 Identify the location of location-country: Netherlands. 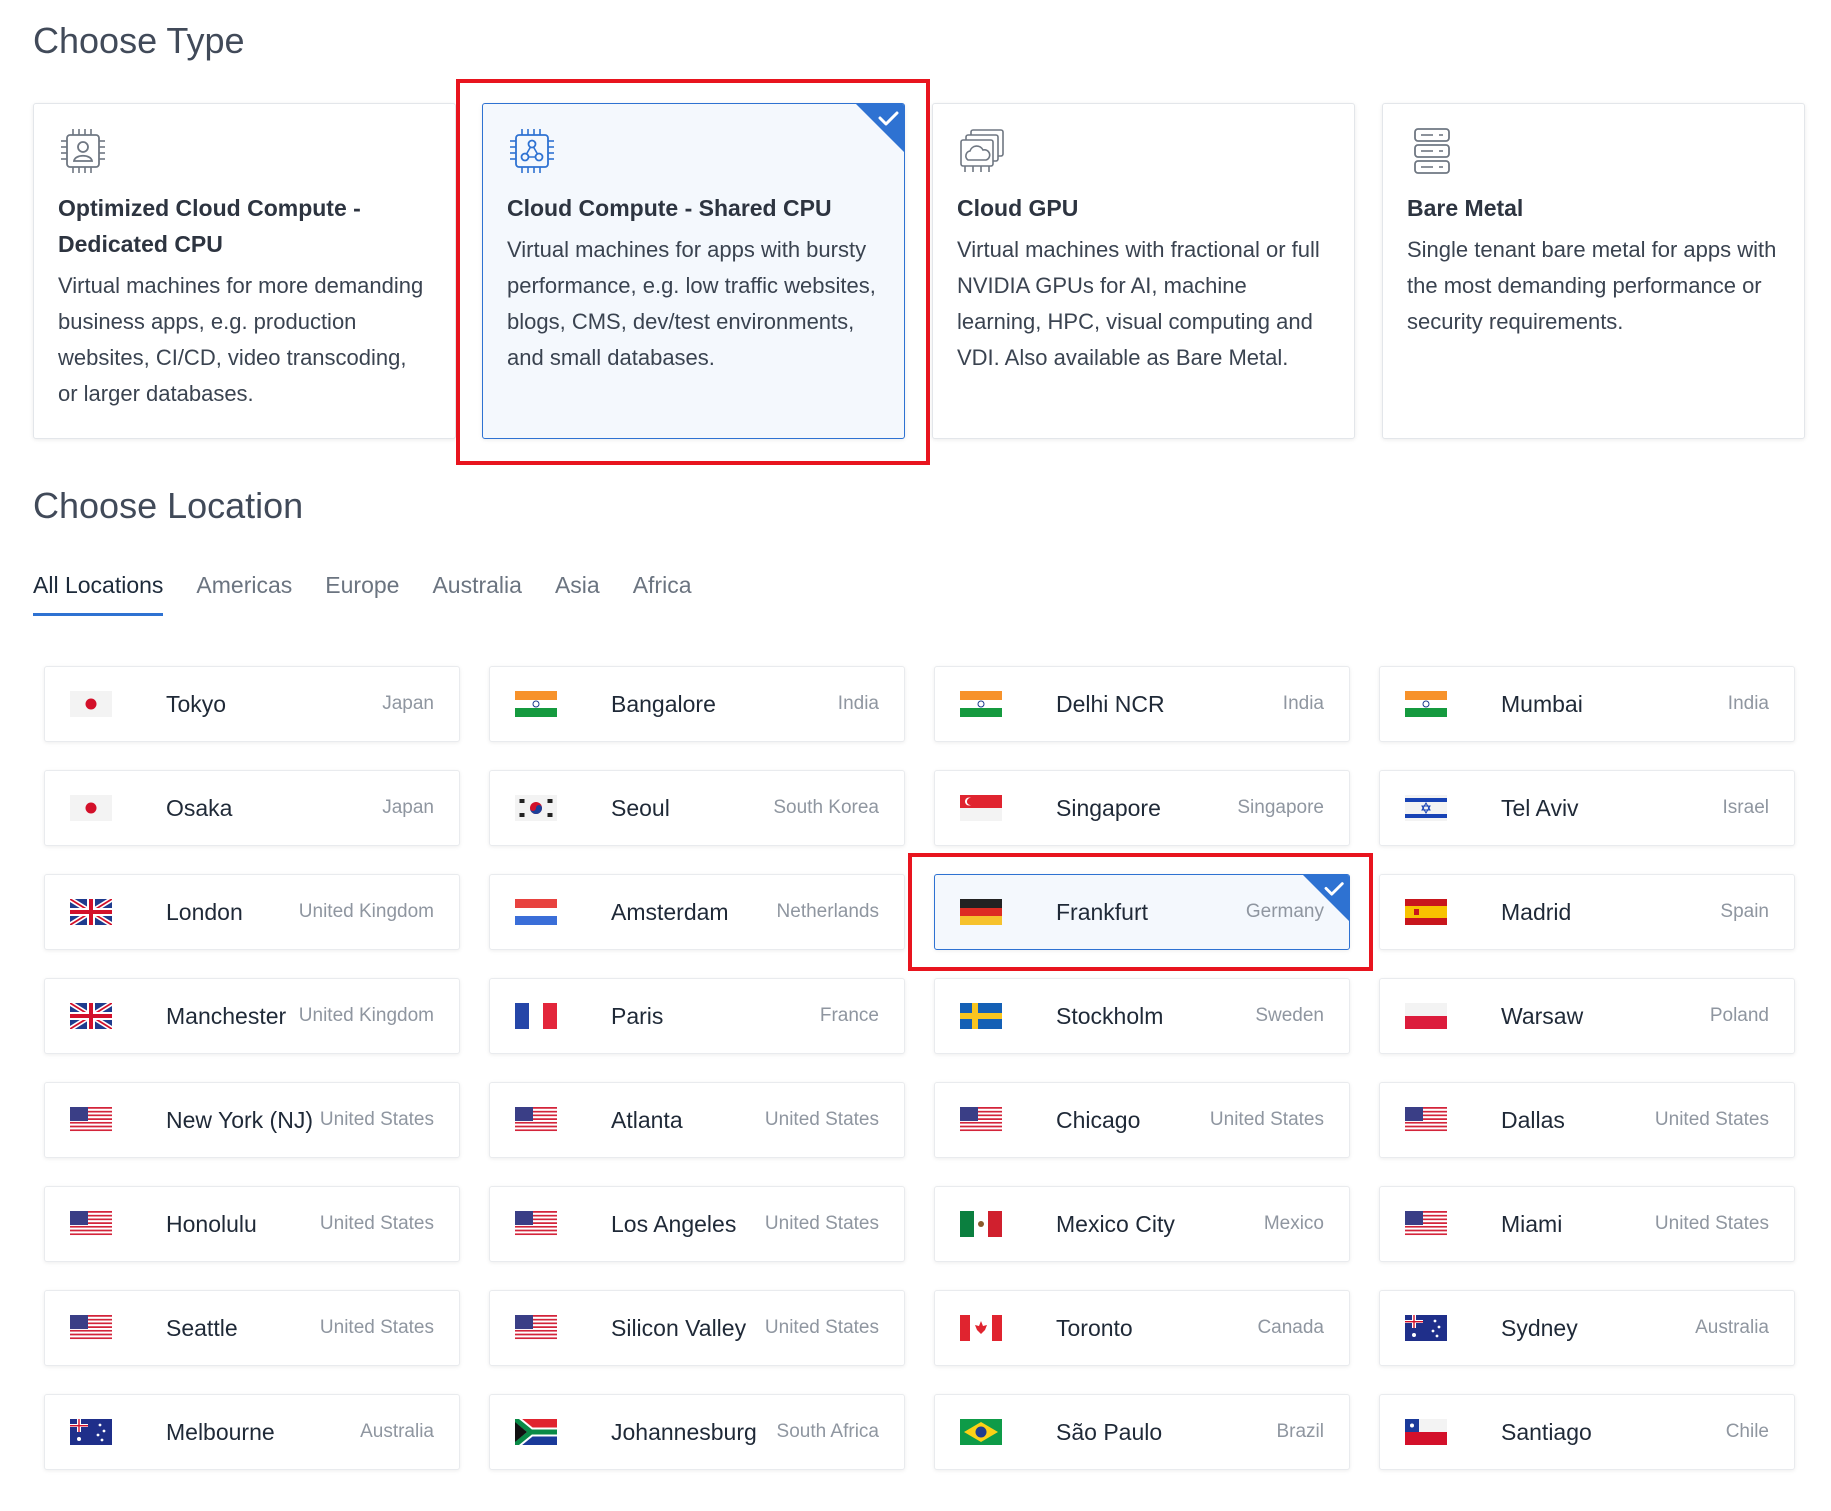
(827, 911).